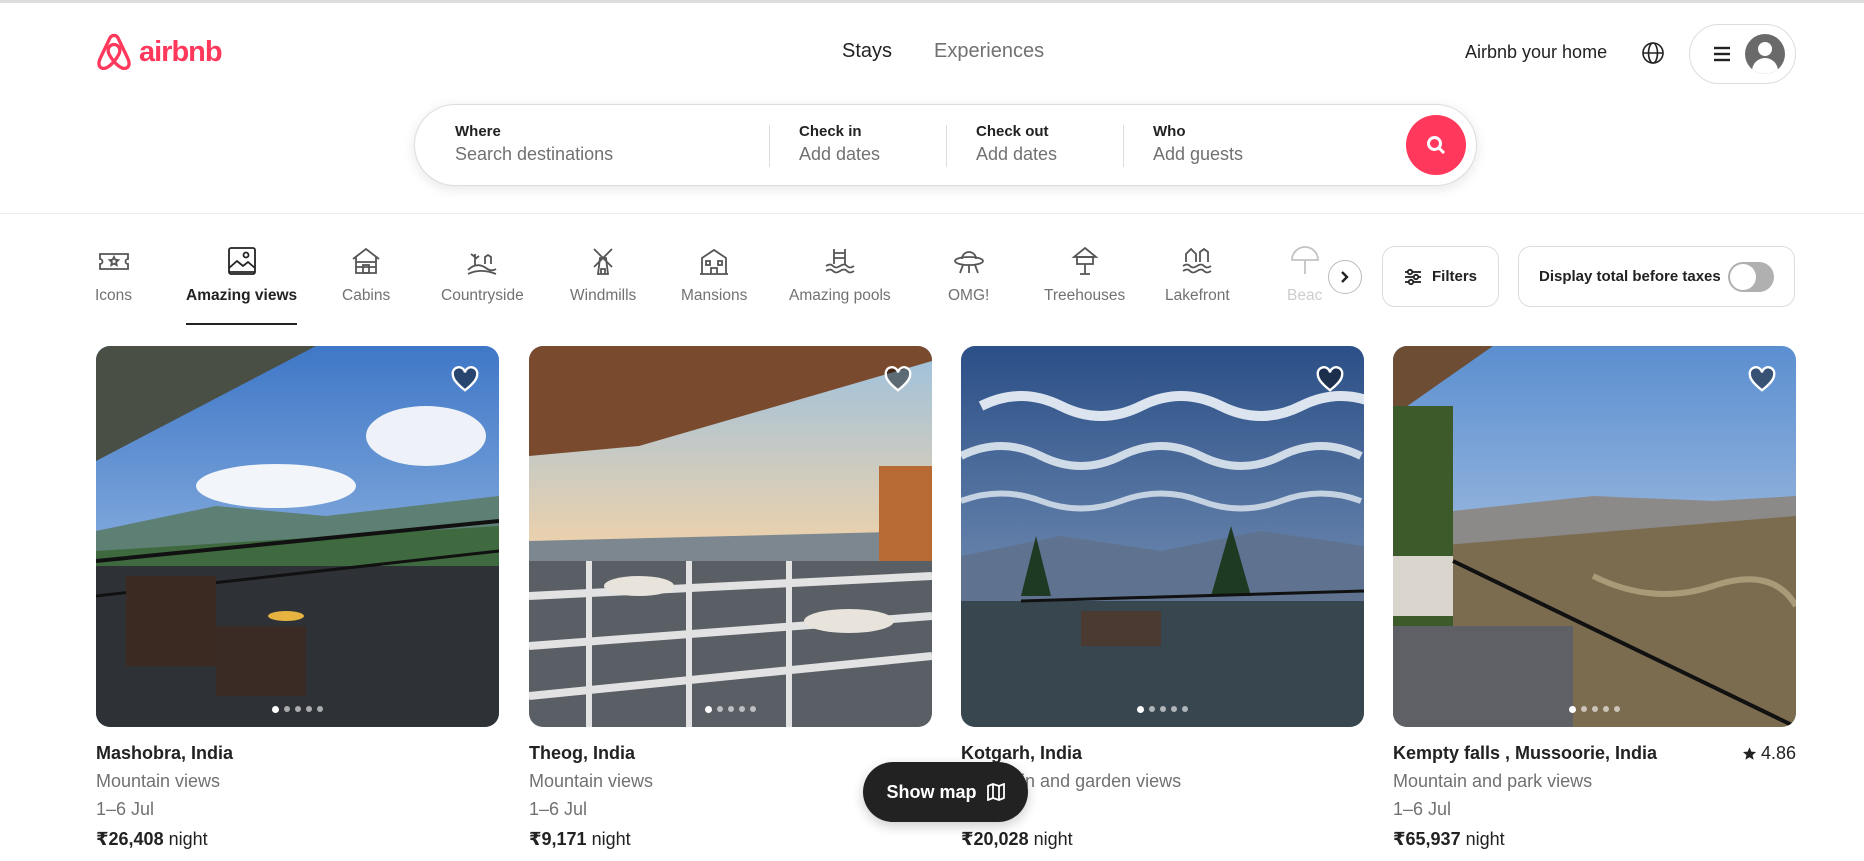 This screenshot has height=861, width=1864. I want to click on category-omg: OMG!, so click(968, 274).